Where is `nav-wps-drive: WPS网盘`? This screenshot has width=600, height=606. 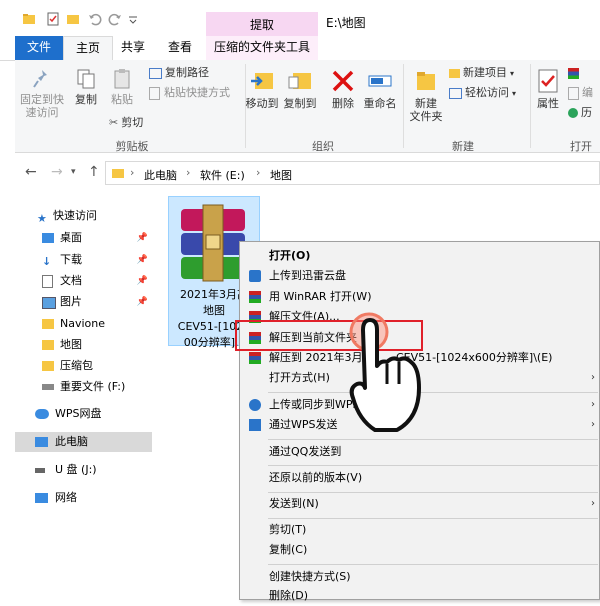 nav-wps-drive: WPS网盘 is located at coordinates (83, 414).